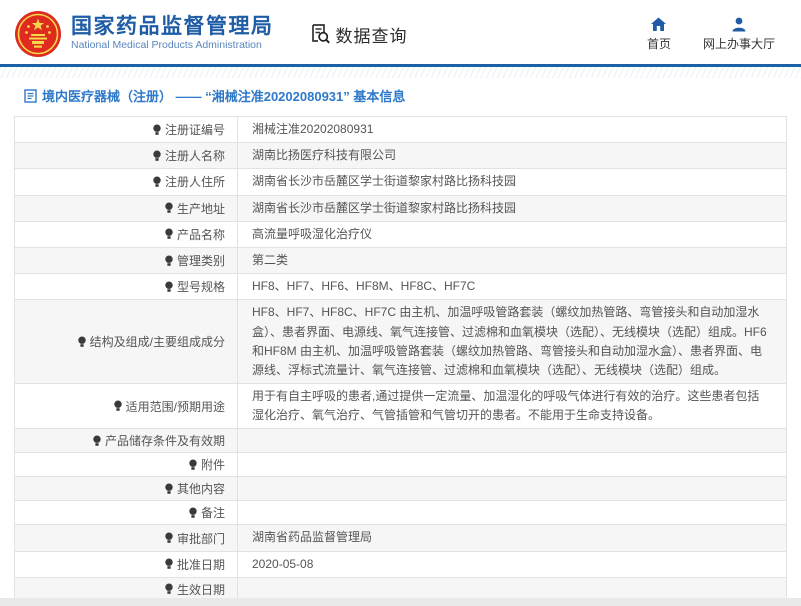  What do you see at coordinates (30, 95) in the screenshot?
I see `document-icon` at bounding box center [30, 95].